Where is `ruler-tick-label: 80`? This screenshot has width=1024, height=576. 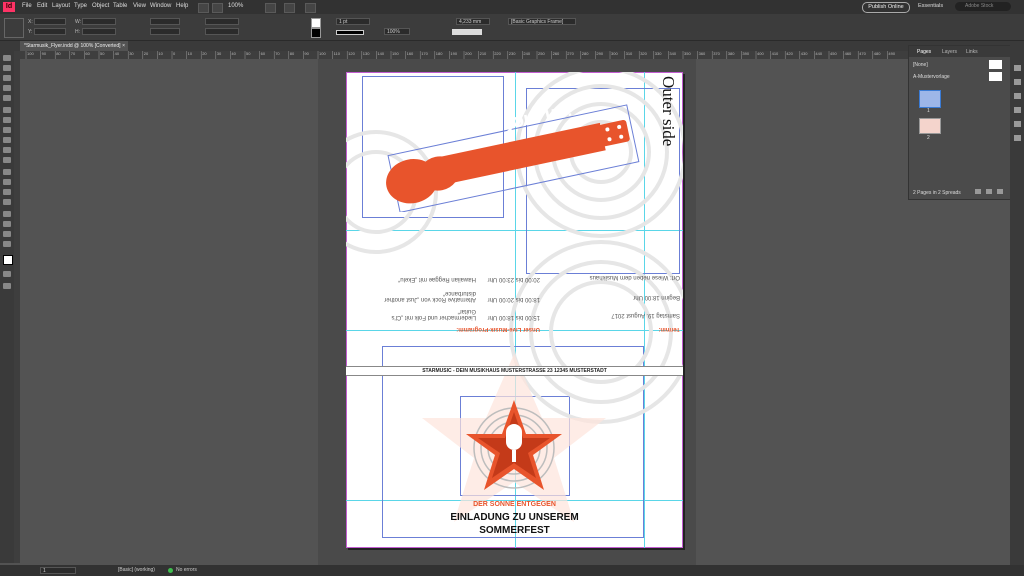
ruler-tick-label: 80 is located at coordinates (58, 53).